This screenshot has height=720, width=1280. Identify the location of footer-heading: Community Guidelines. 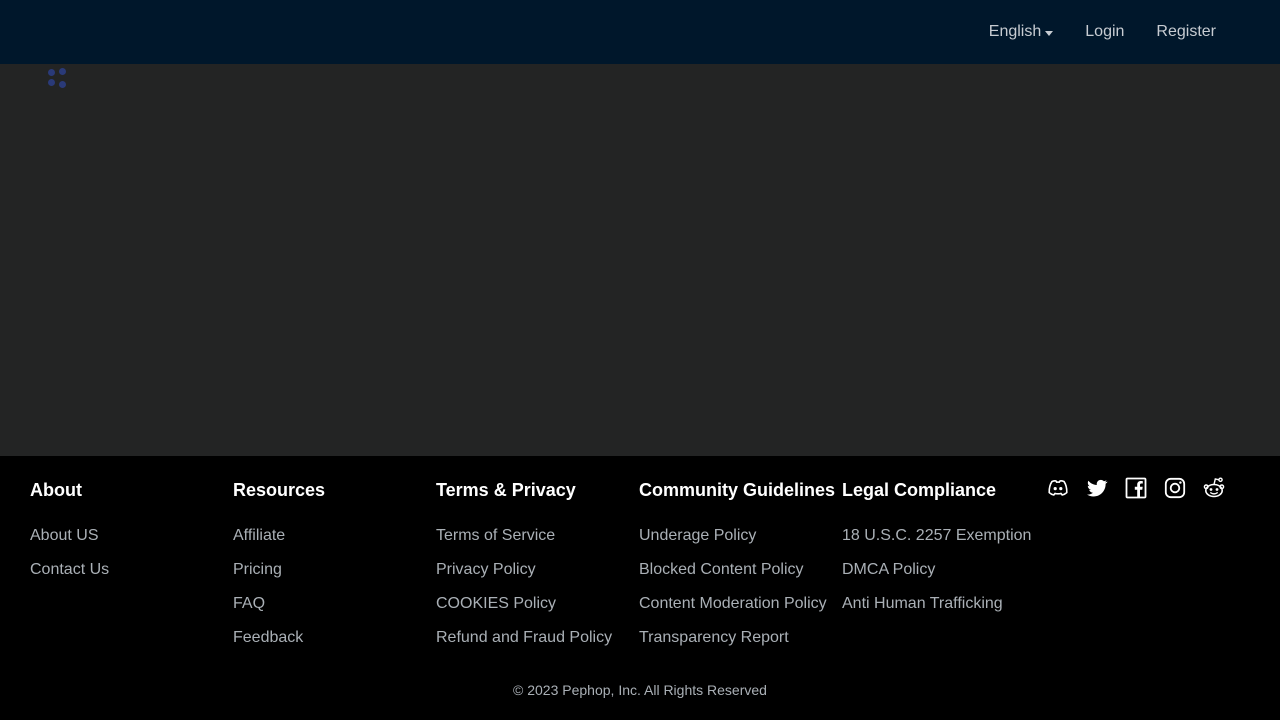
(737, 490).